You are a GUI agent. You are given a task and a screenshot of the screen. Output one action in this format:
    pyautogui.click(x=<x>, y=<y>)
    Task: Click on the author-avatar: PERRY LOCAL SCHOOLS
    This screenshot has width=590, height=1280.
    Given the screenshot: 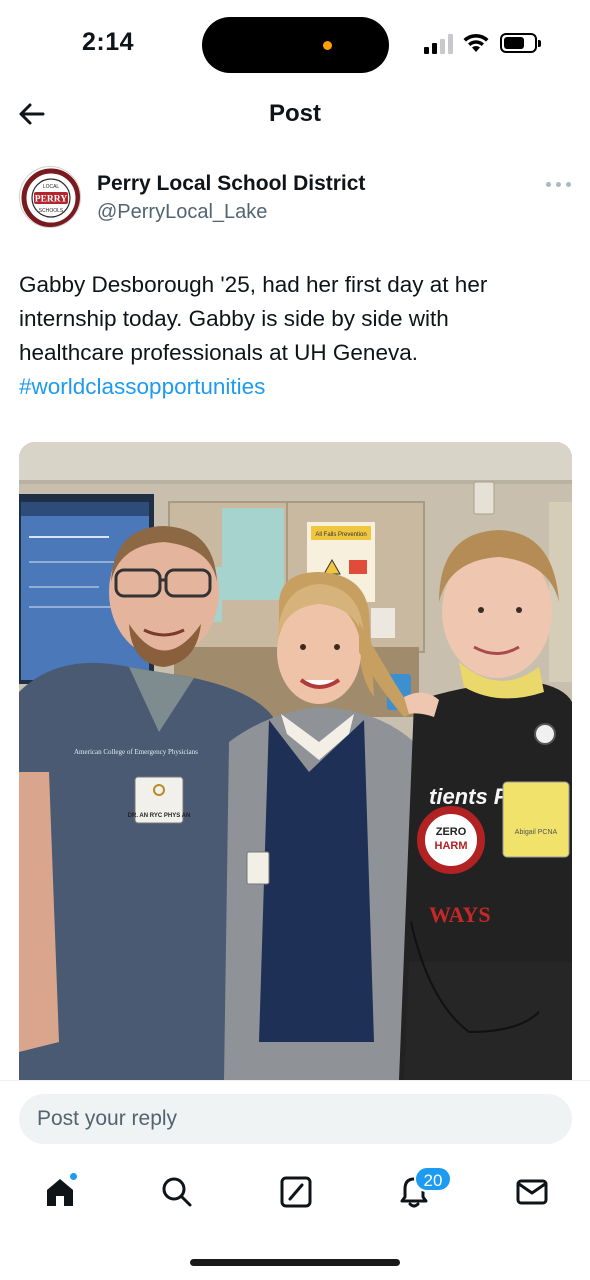 What is the action you would take?
    pyautogui.click(x=50, y=197)
    